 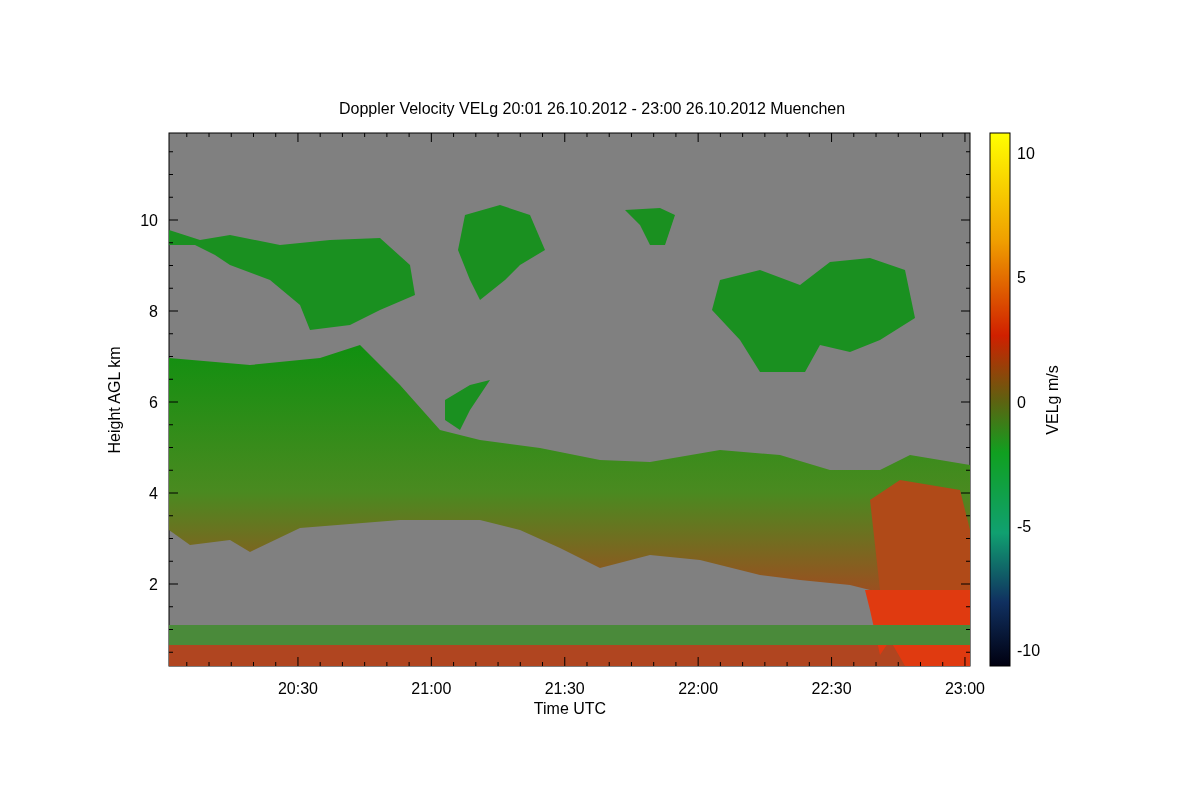 I want to click on y-axis-label: Height AGL km, so click(x=114, y=400).